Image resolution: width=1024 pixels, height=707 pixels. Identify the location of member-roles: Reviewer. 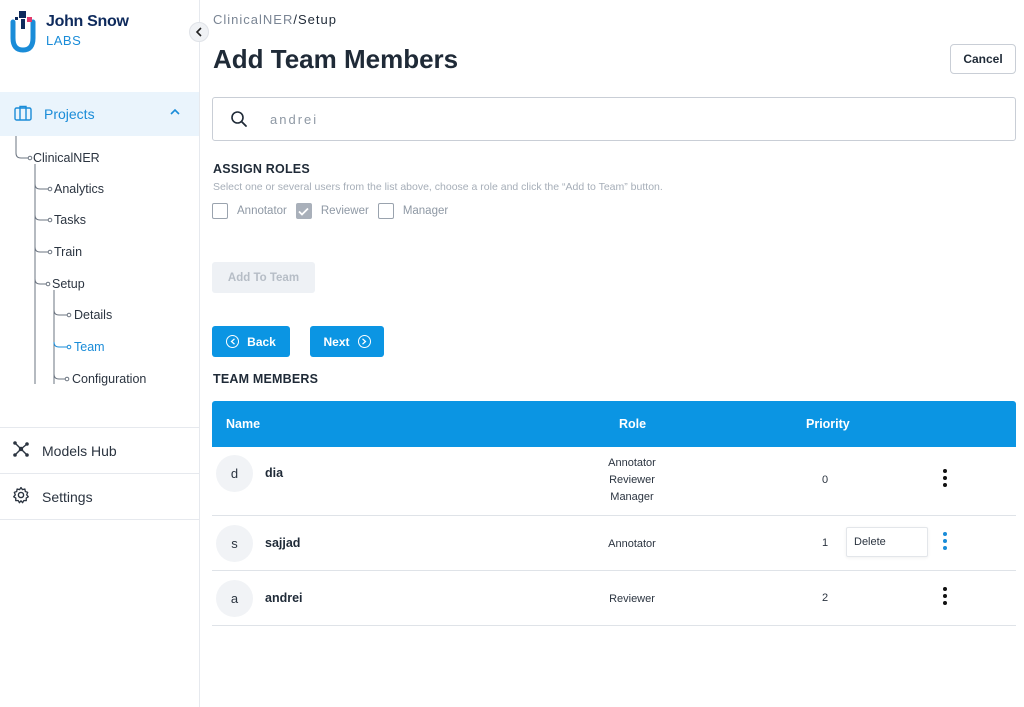
(632, 599).